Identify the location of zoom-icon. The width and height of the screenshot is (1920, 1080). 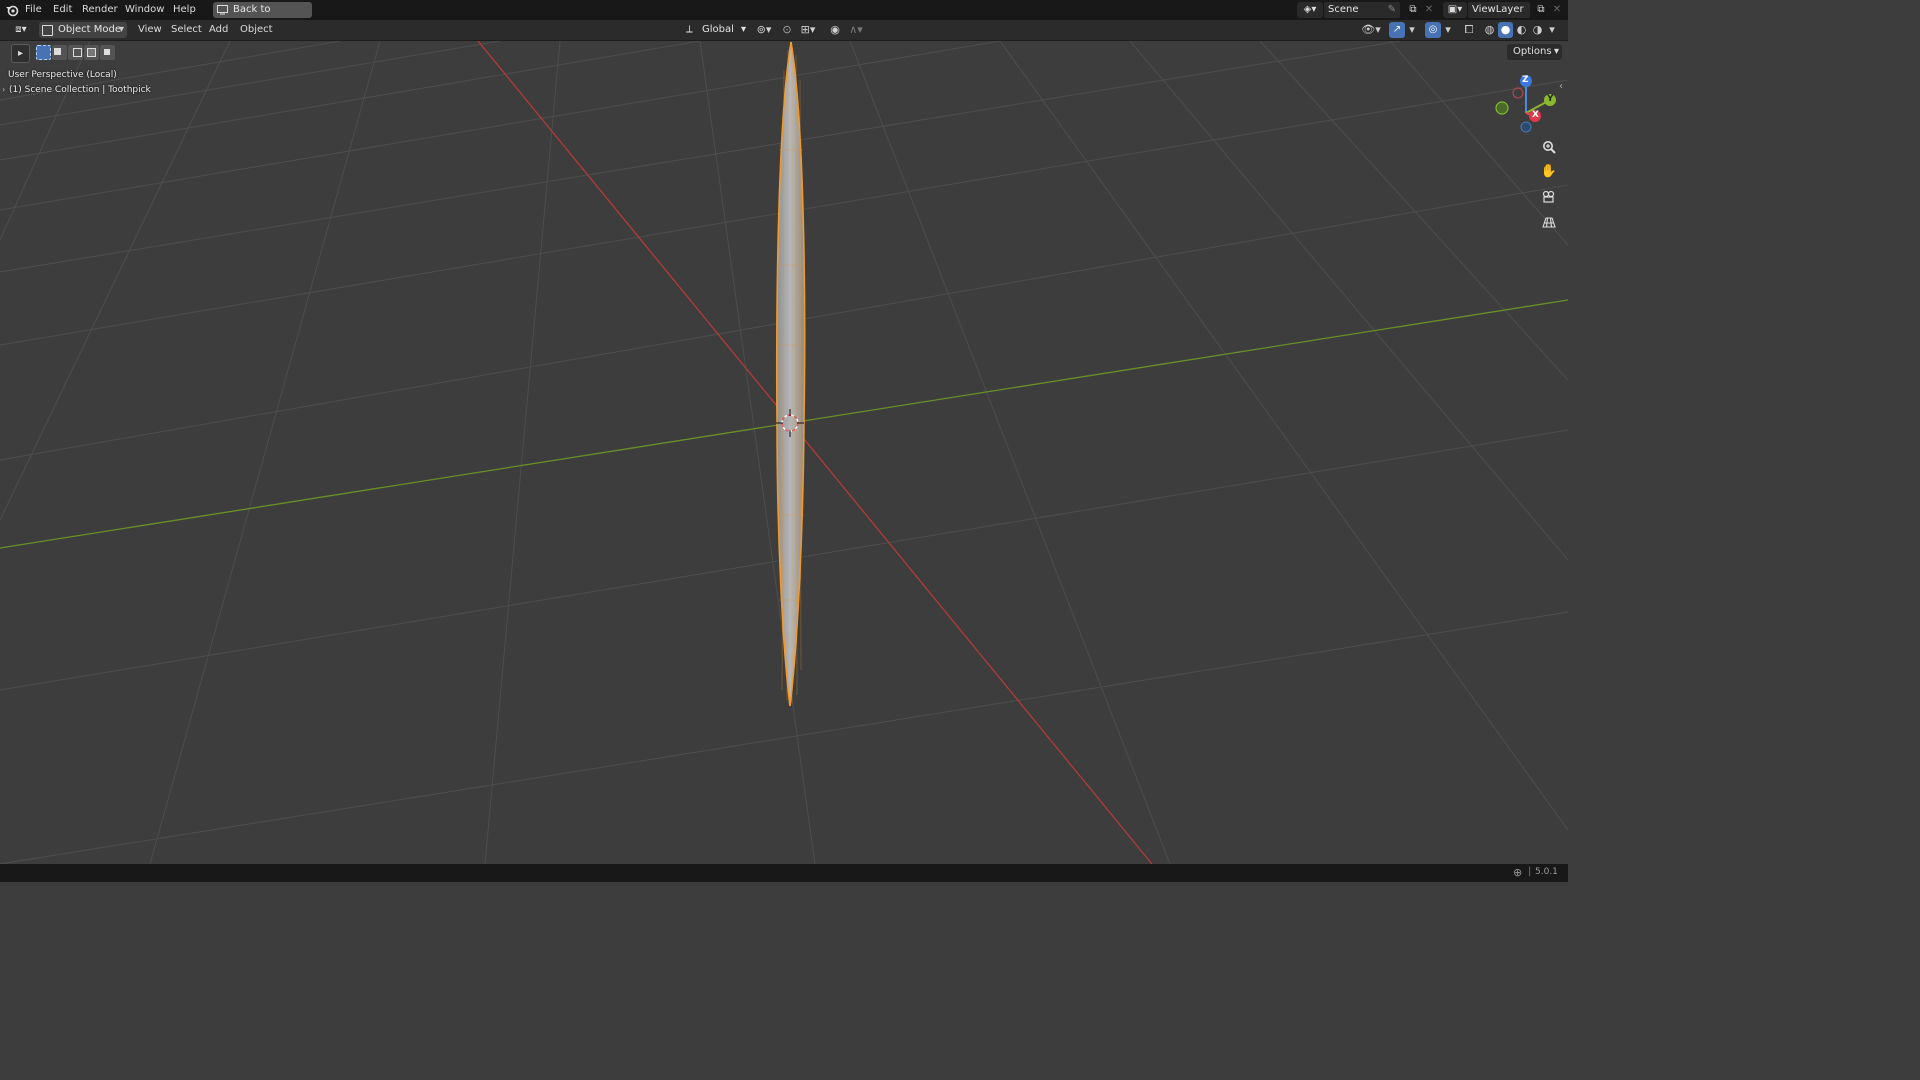
(1549, 147).